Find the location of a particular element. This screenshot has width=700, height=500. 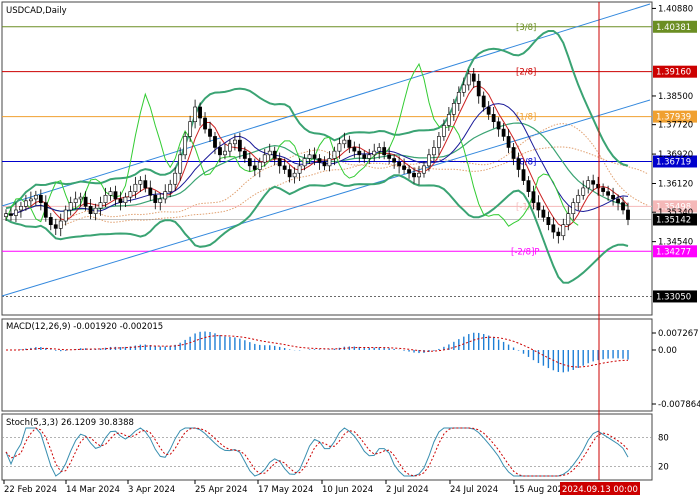

macd-tick-label: 0.00 is located at coordinates (667, 351).